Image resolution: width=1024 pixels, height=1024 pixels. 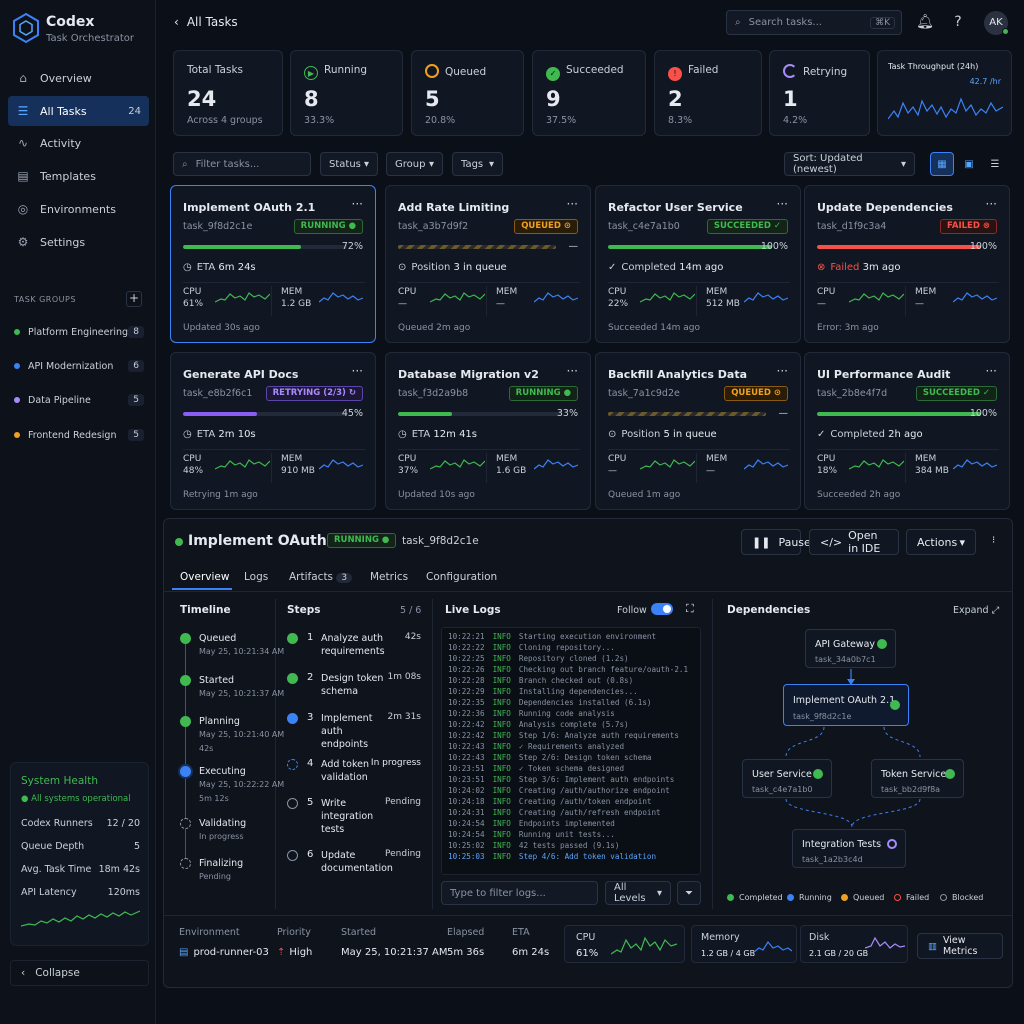 I want to click on mem-metric: MEM —, so click(x=925, y=298).